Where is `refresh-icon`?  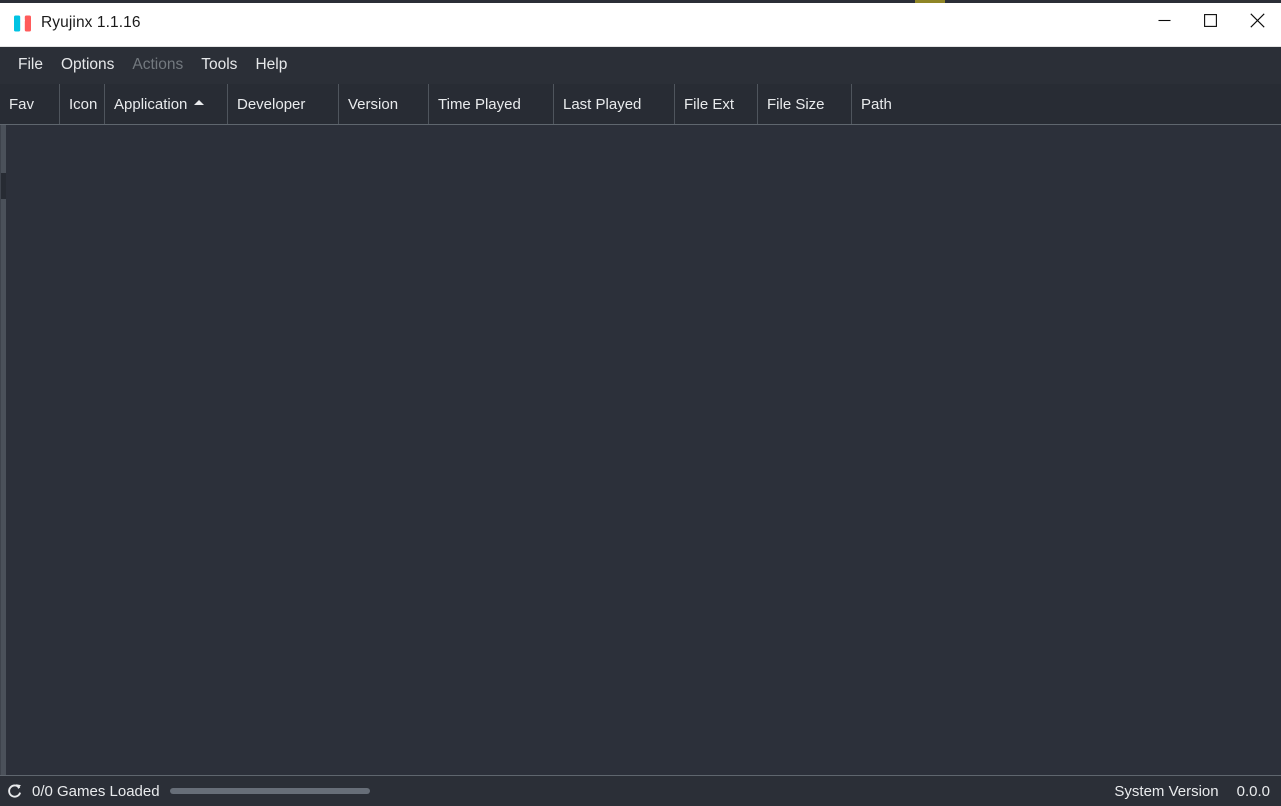
refresh-icon is located at coordinates (14, 791).